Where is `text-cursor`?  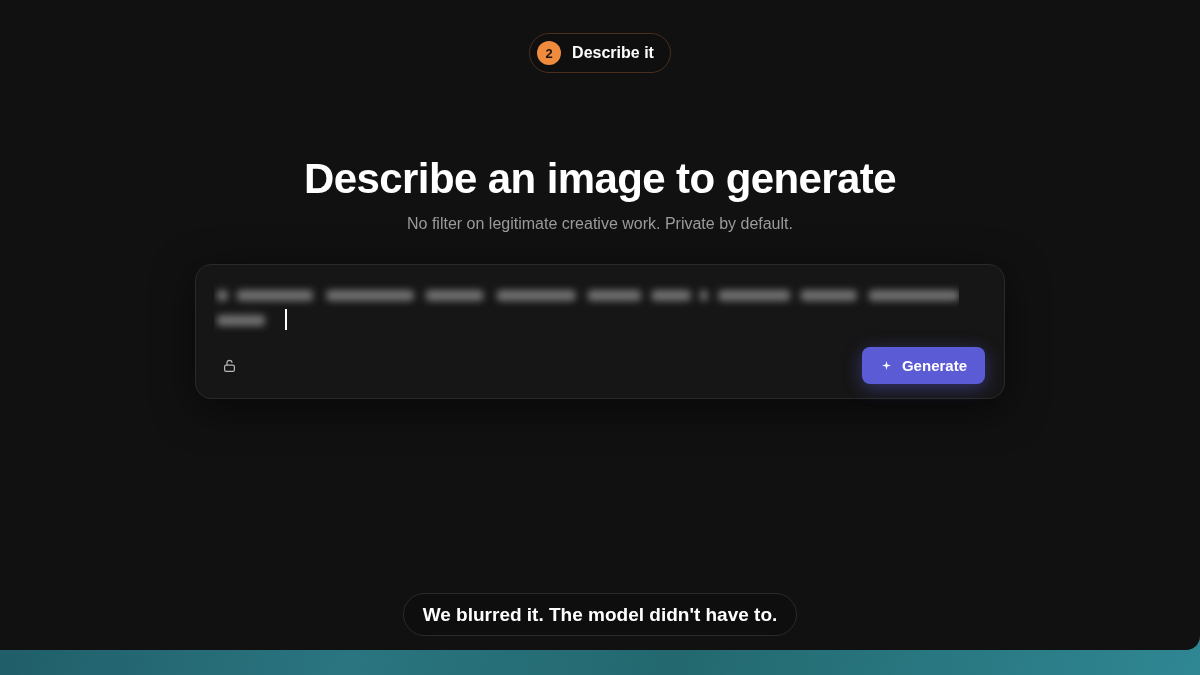
text-cursor is located at coordinates (286, 319).